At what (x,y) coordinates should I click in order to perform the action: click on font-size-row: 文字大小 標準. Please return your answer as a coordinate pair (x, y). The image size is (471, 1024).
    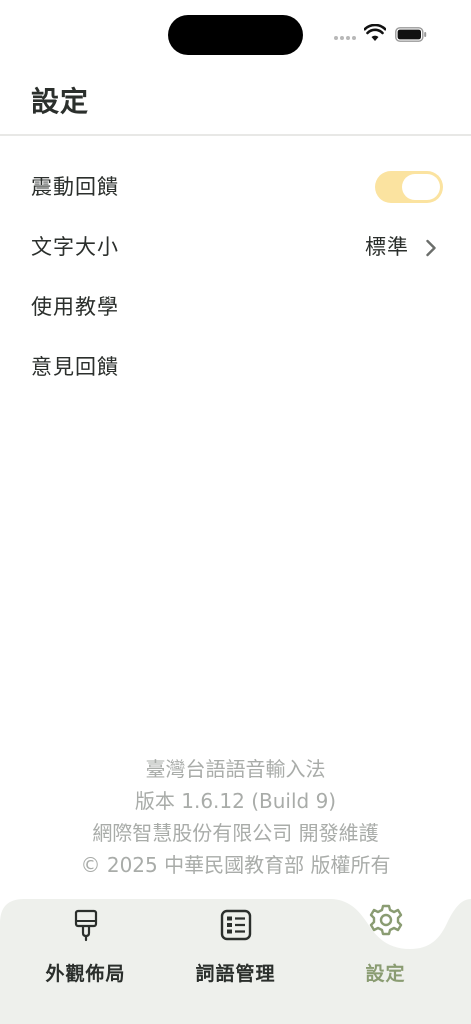
    Looking at the image, I should click on (235, 247).